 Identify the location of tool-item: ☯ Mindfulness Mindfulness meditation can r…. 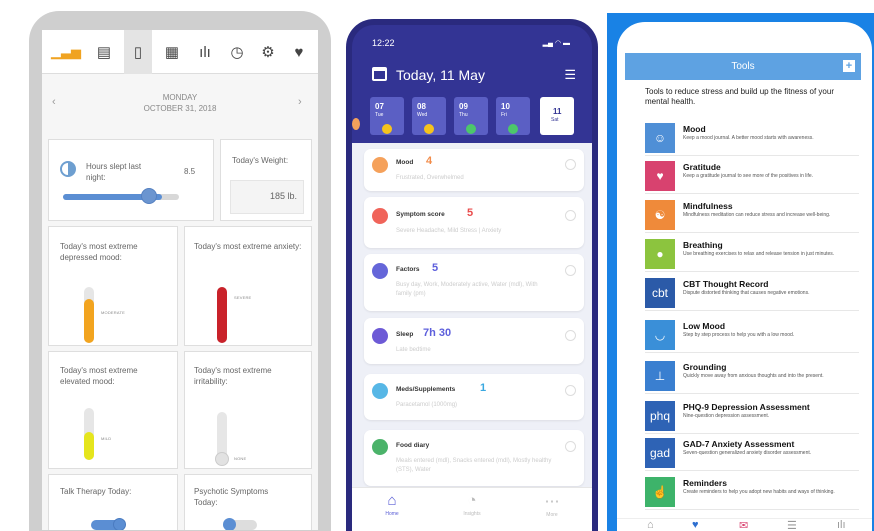
(752, 214).